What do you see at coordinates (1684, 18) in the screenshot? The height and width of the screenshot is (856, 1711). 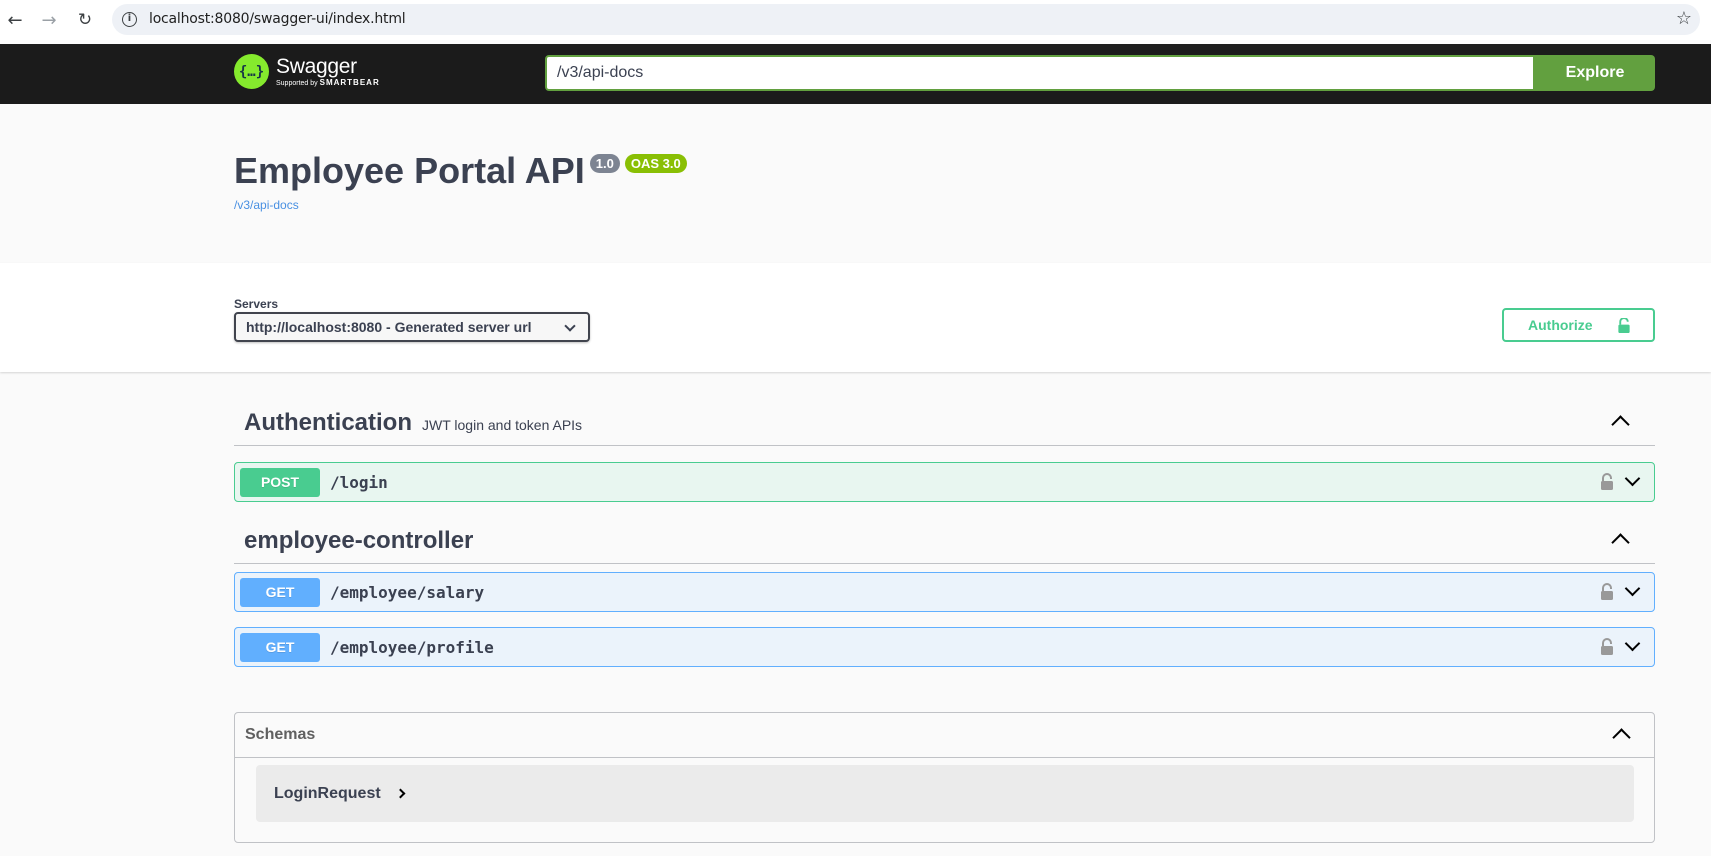 I see `bookmark-star-icon: ☆` at bounding box center [1684, 18].